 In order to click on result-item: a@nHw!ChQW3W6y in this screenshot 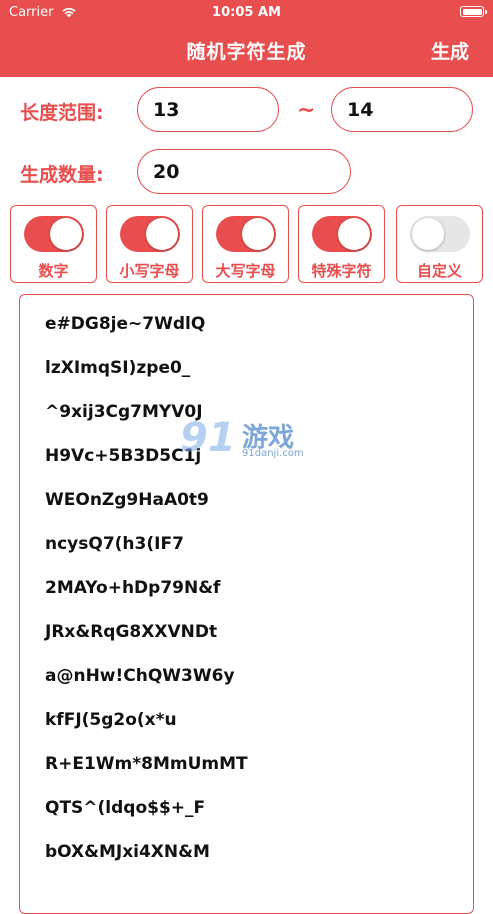, I will do `click(140, 676)`.